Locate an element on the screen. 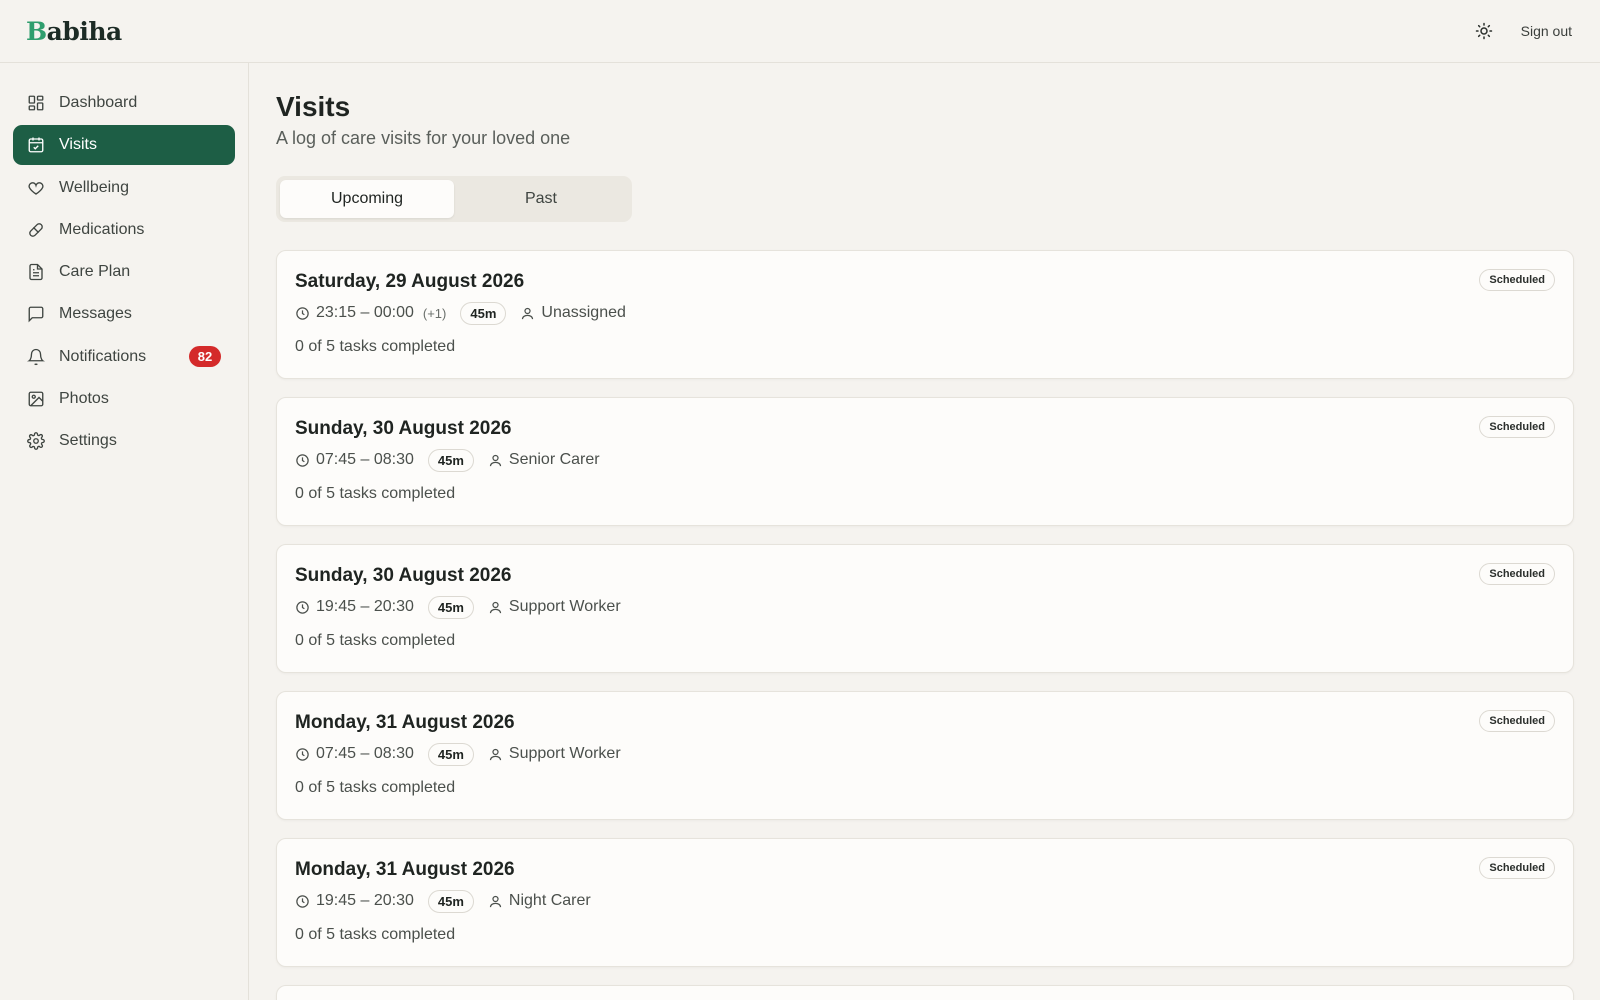 The width and height of the screenshot is (1600, 1000). heart-icon is located at coordinates (36, 188).